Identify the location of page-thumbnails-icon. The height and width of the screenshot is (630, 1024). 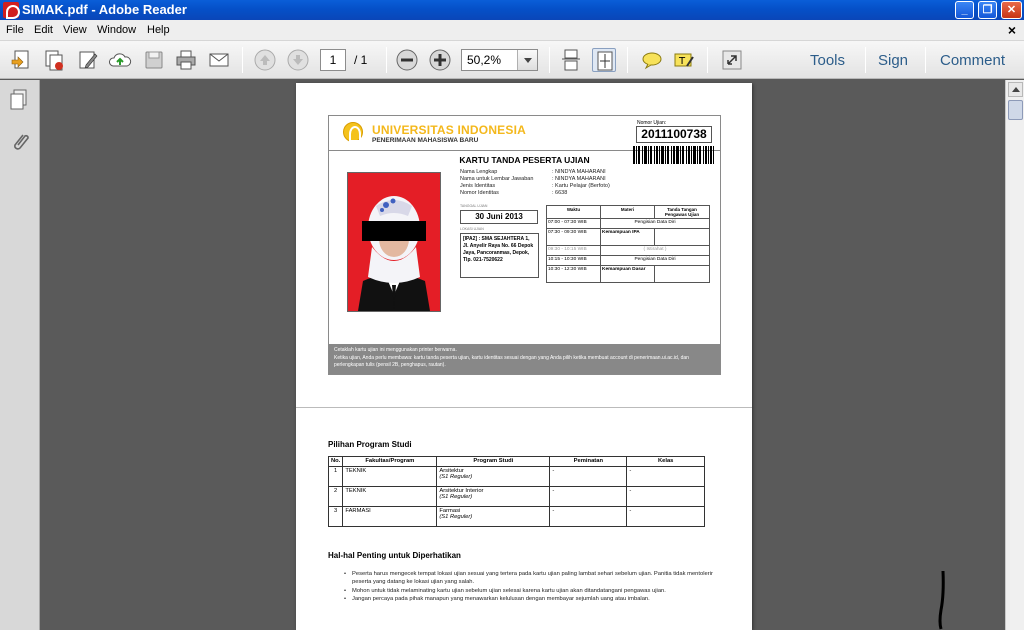
(20, 100).